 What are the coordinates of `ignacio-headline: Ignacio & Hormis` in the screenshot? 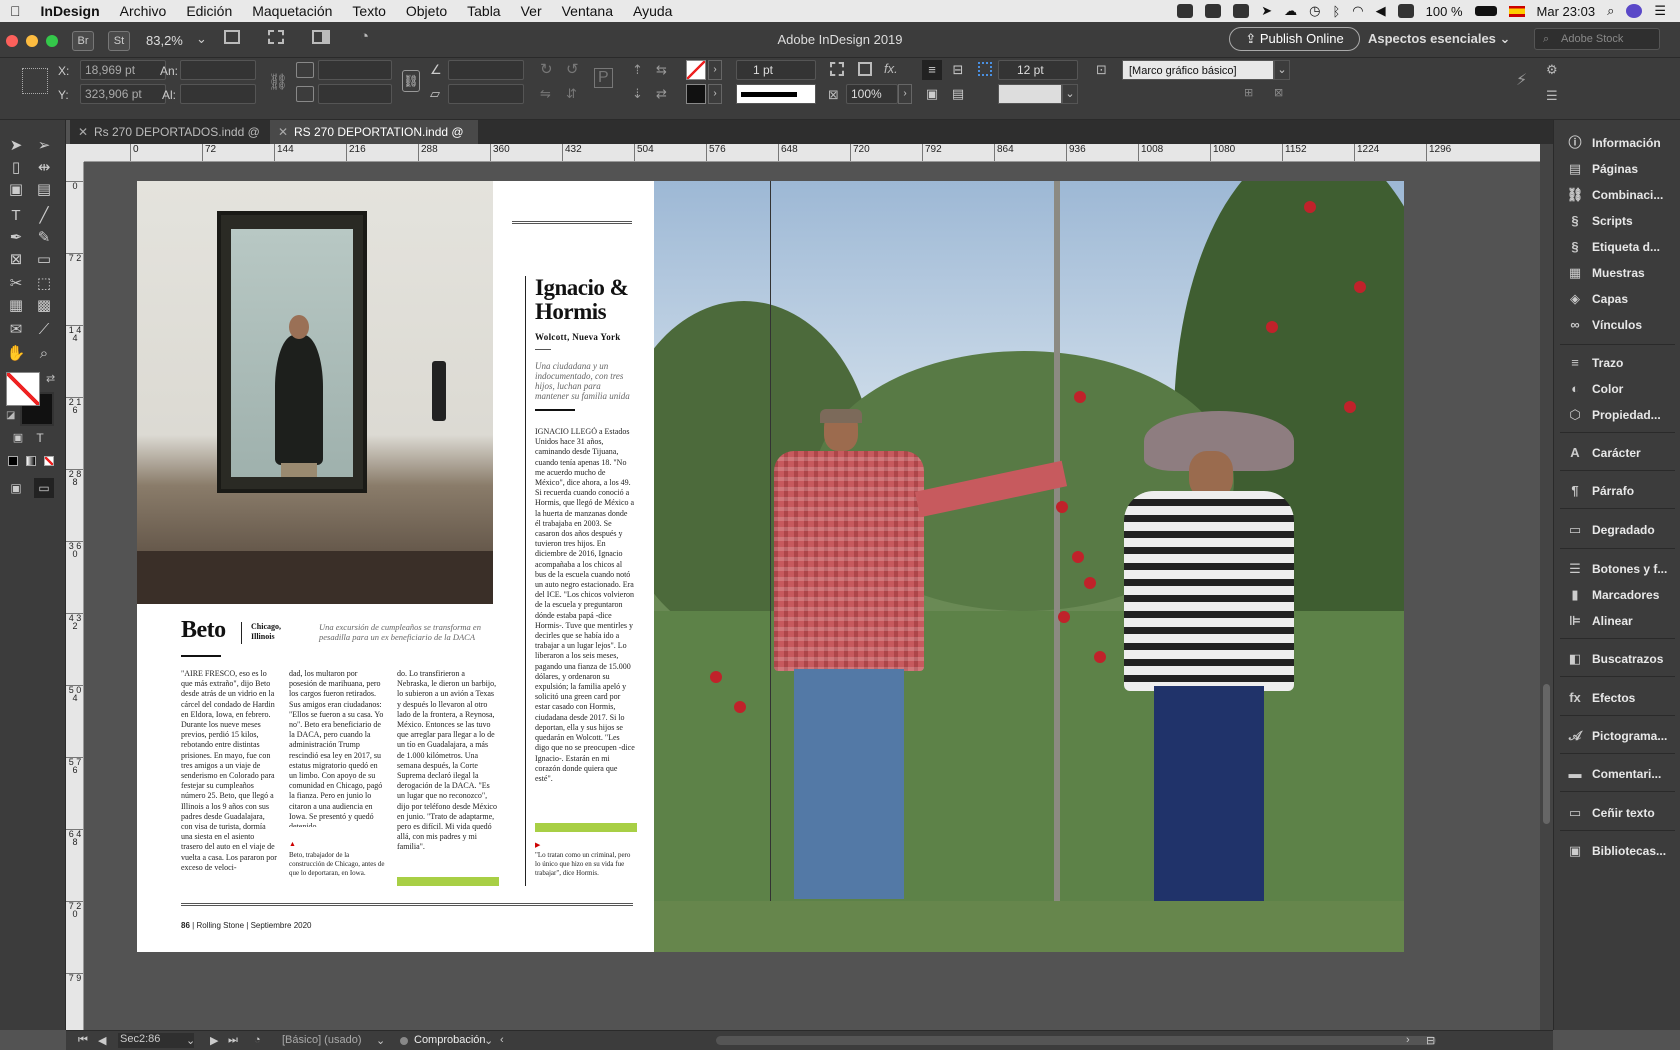 It's located at (590, 300).